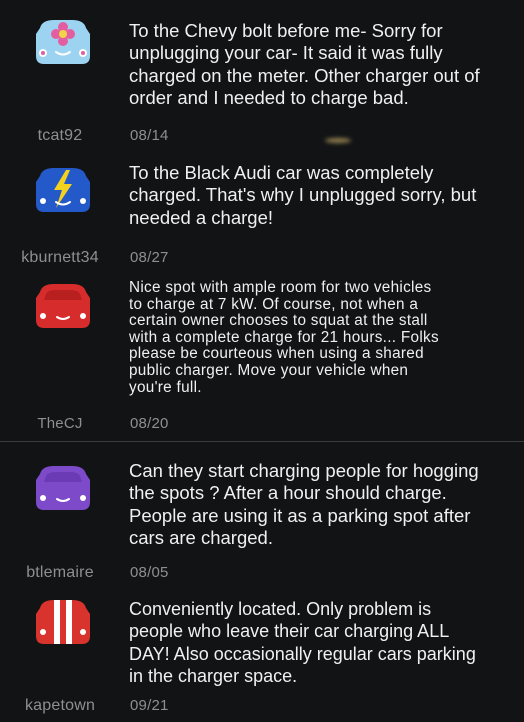  What do you see at coordinates (60, 136) in the screenshot?
I see `username: tcat92` at bounding box center [60, 136].